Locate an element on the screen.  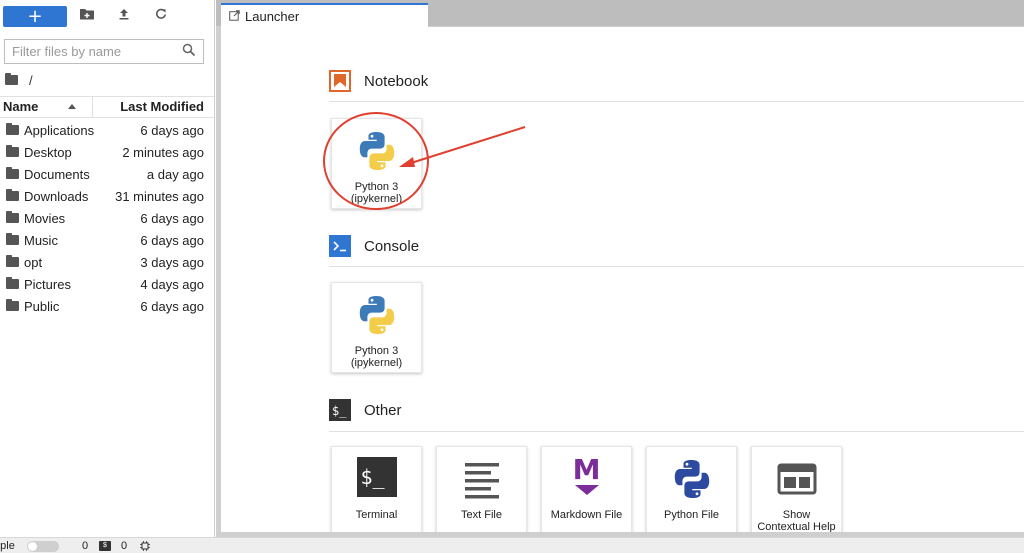
simple-mode-label: mple is located at coordinates (7, 546).